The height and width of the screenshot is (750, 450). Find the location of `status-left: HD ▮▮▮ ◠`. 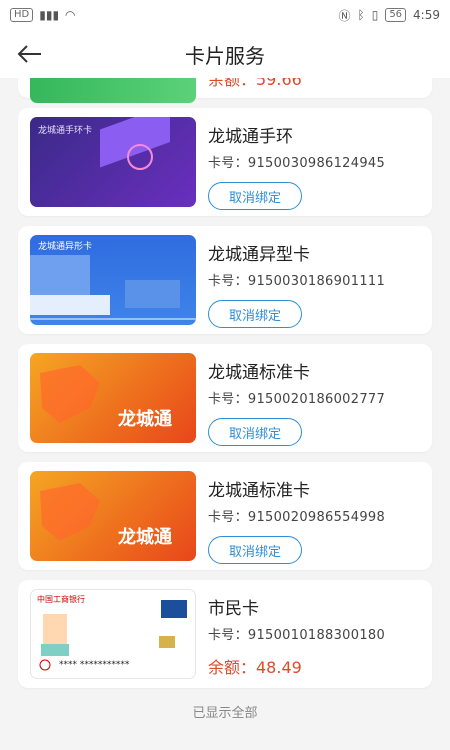

status-left: HD ▮▮▮ ◠ is located at coordinates (43, 15).